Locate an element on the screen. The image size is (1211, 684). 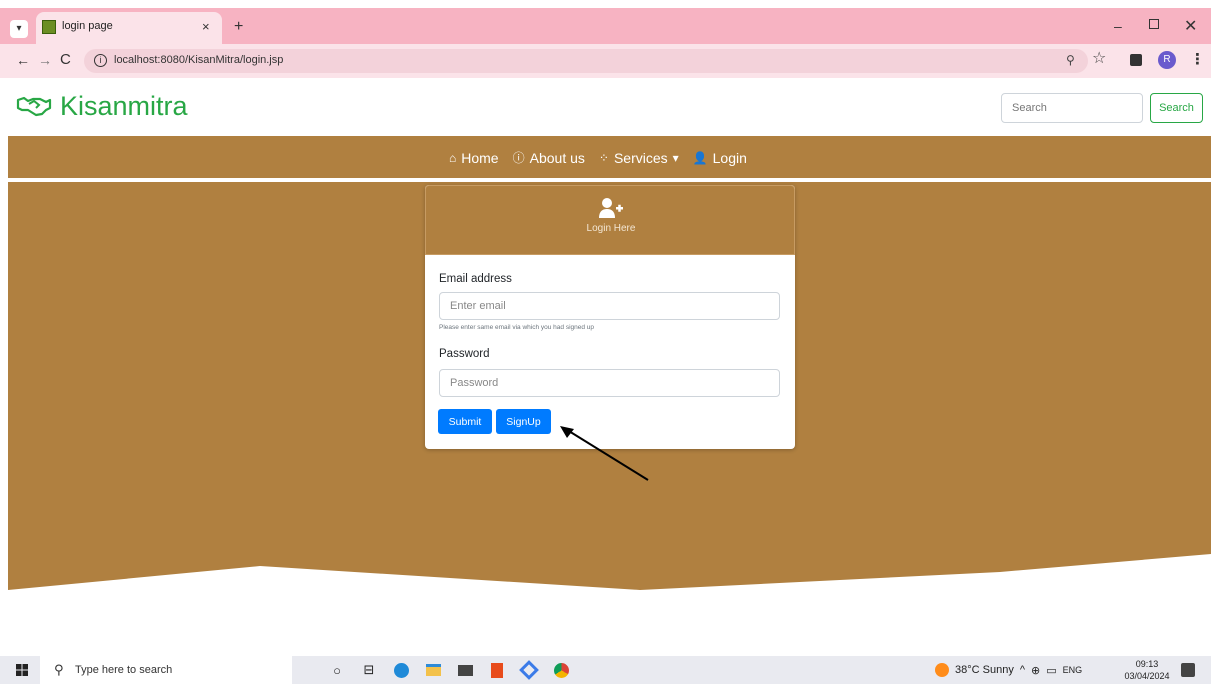
task-view-icon: ⊟ is located at coordinates (369, 670).